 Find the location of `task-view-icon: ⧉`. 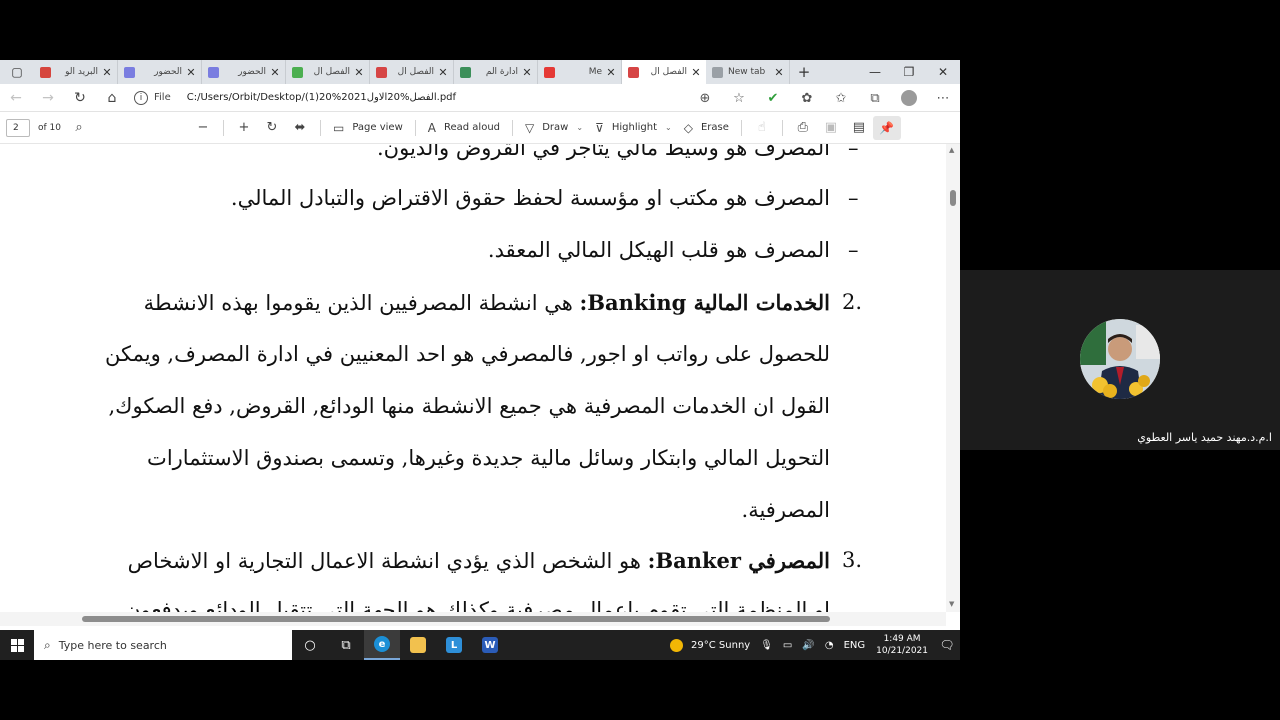

task-view-icon: ⧉ is located at coordinates (346, 645).